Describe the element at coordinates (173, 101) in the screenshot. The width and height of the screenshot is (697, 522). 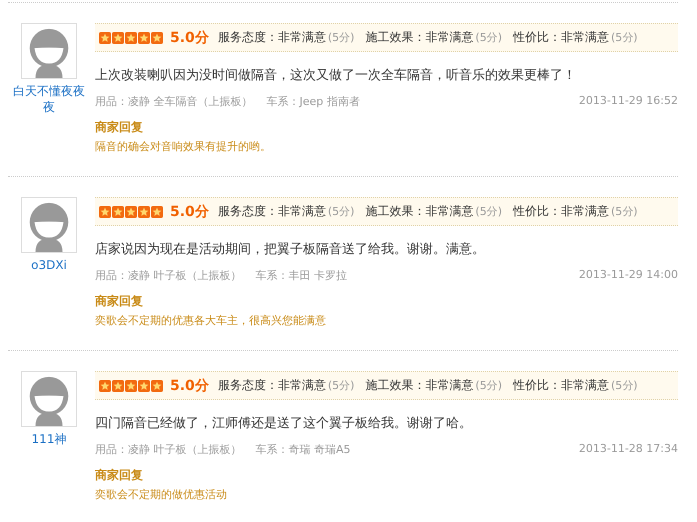
I see `product-info: 用品：凌静 全车隔音（上振板）` at that location.